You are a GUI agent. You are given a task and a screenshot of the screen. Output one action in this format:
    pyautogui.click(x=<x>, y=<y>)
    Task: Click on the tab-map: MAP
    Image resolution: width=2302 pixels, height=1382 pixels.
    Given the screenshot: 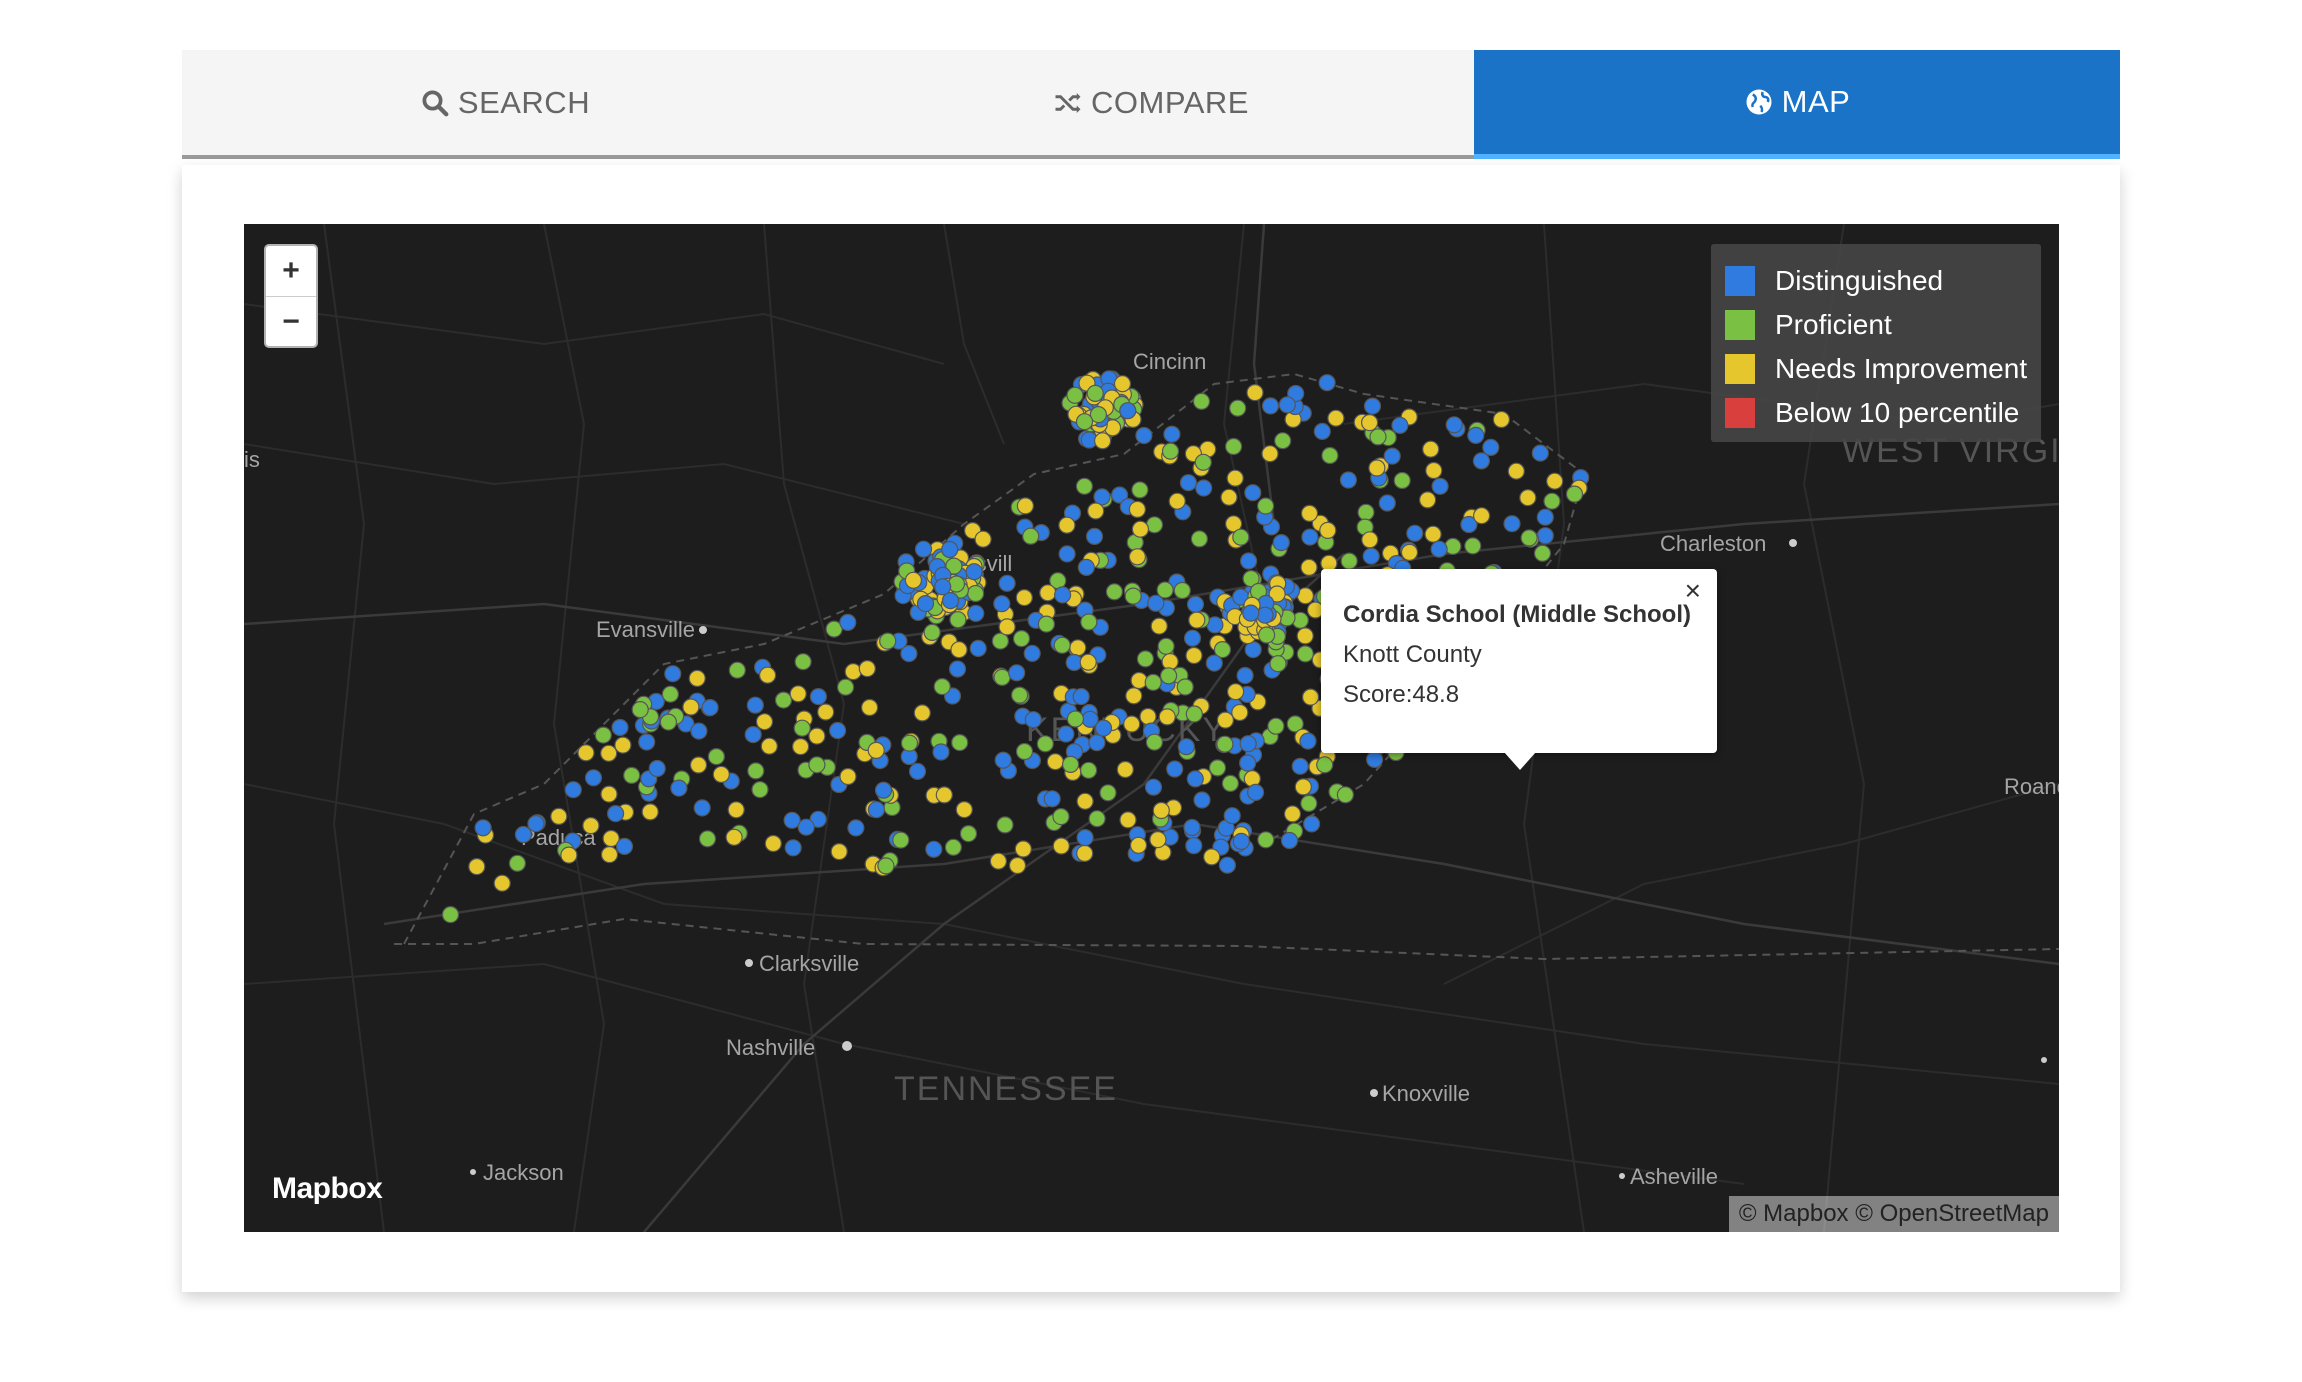 What is the action you would take?
    pyautogui.click(x=1797, y=104)
    